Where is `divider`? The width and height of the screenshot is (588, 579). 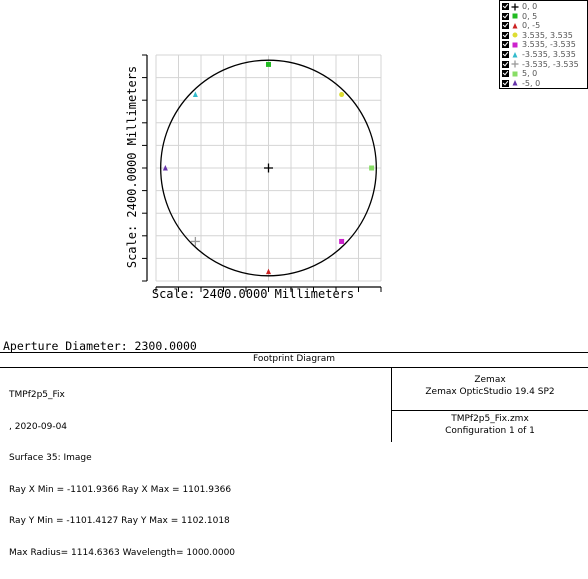
divider is located at coordinates (489, 410).